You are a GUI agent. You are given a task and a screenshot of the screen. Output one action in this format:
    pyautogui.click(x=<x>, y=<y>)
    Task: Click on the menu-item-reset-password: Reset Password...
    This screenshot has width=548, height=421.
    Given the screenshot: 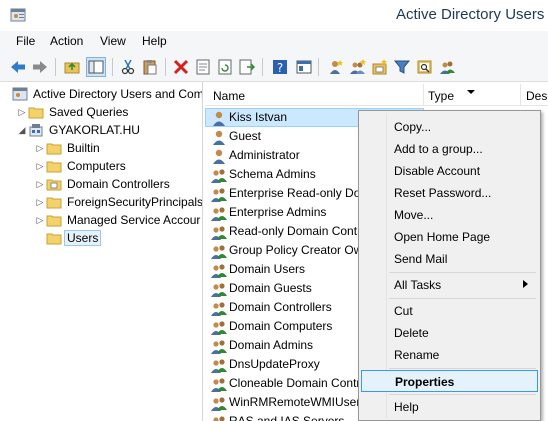 What is the action you would take?
    pyautogui.click(x=449, y=193)
    